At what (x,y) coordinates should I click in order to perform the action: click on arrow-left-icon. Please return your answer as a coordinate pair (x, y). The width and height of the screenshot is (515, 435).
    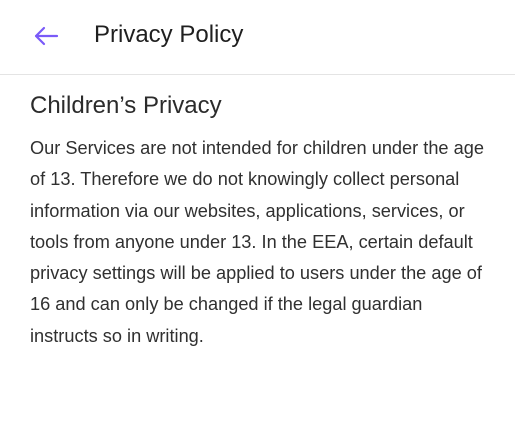
    Looking at the image, I should click on (46, 36).